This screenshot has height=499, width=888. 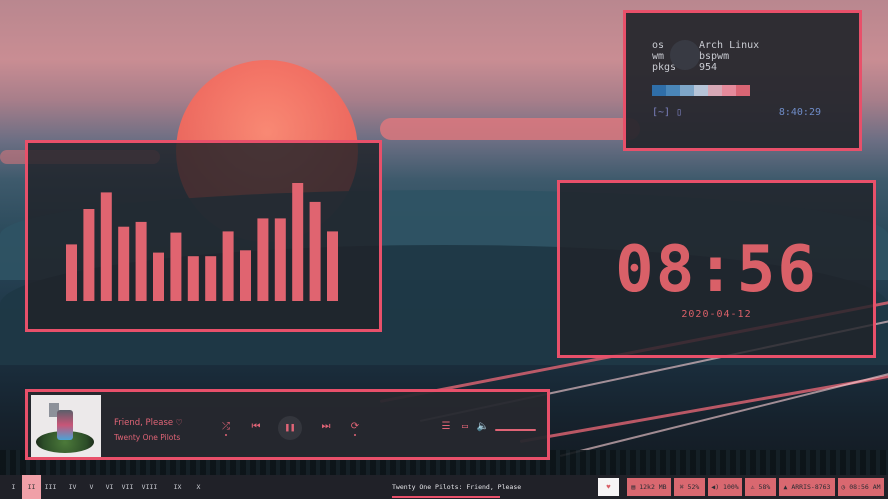 I want to click on sysinfo-list: os Arch Linux wm bspwm pkgs 954, so click(x=705, y=56).